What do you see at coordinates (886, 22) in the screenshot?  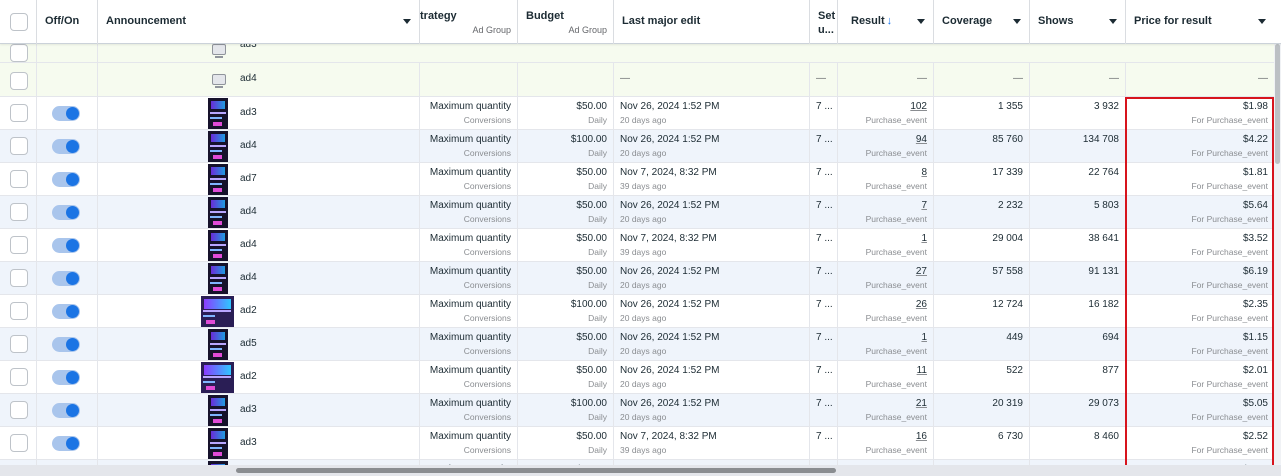 I see `header-result: Result ↓` at bounding box center [886, 22].